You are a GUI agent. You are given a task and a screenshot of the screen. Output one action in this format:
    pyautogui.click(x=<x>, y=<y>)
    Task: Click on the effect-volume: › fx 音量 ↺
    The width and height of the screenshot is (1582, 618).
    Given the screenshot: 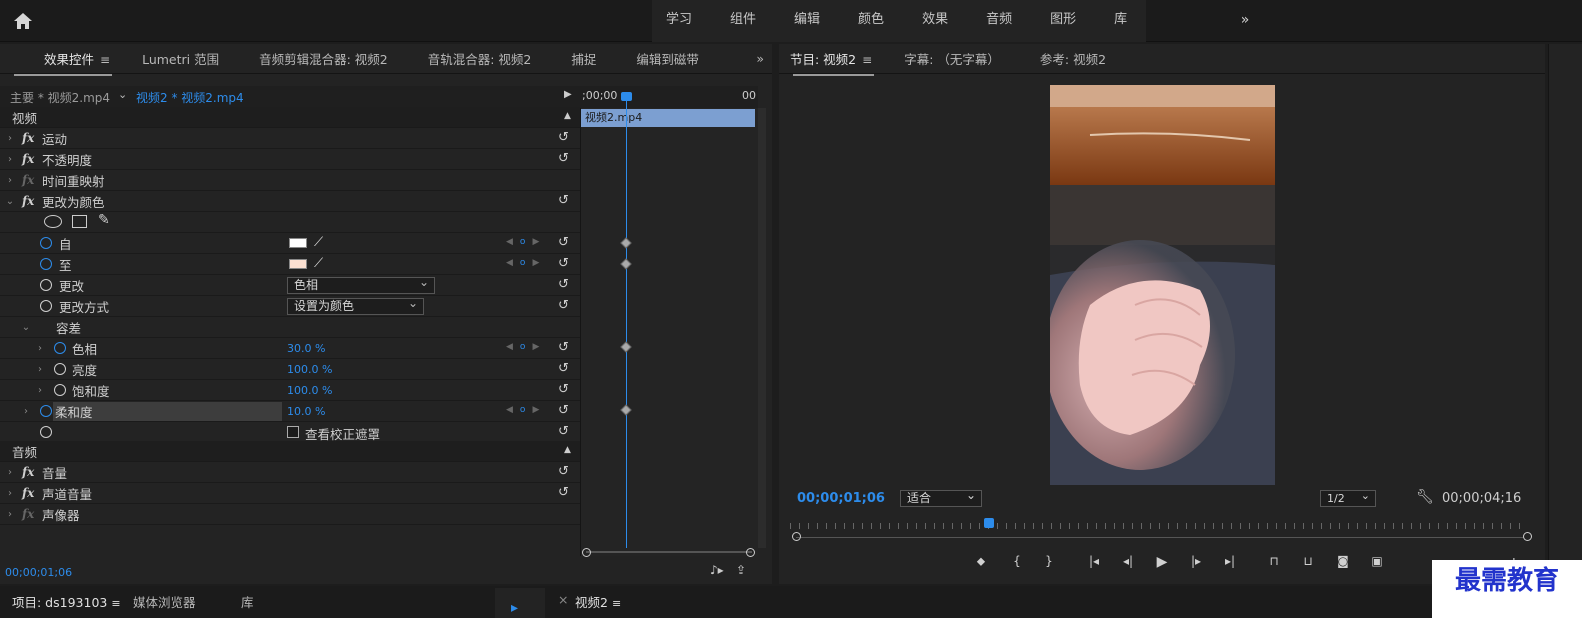 What is the action you would take?
    pyautogui.click(x=290, y=472)
    